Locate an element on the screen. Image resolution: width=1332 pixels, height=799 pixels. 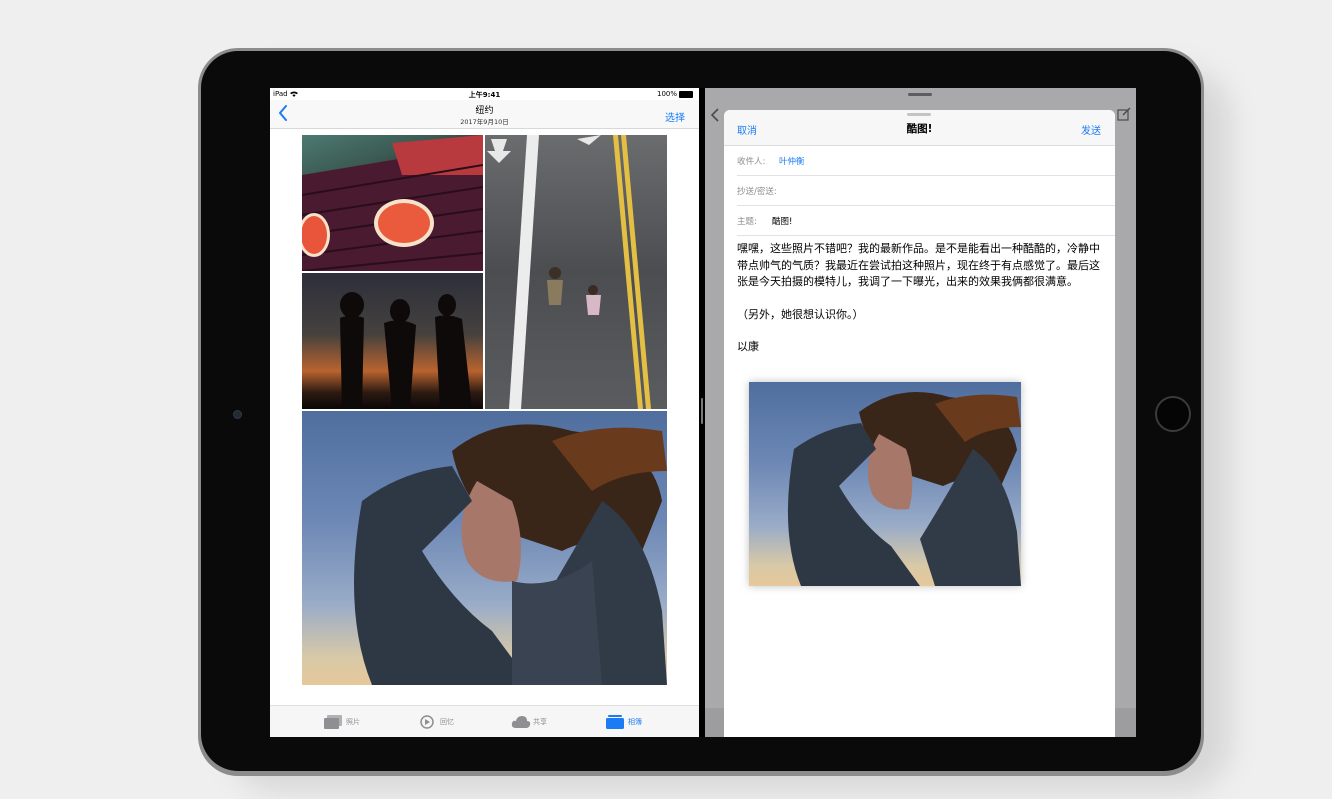
tab-albums-label: 相簿 is located at coordinates (635, 722).